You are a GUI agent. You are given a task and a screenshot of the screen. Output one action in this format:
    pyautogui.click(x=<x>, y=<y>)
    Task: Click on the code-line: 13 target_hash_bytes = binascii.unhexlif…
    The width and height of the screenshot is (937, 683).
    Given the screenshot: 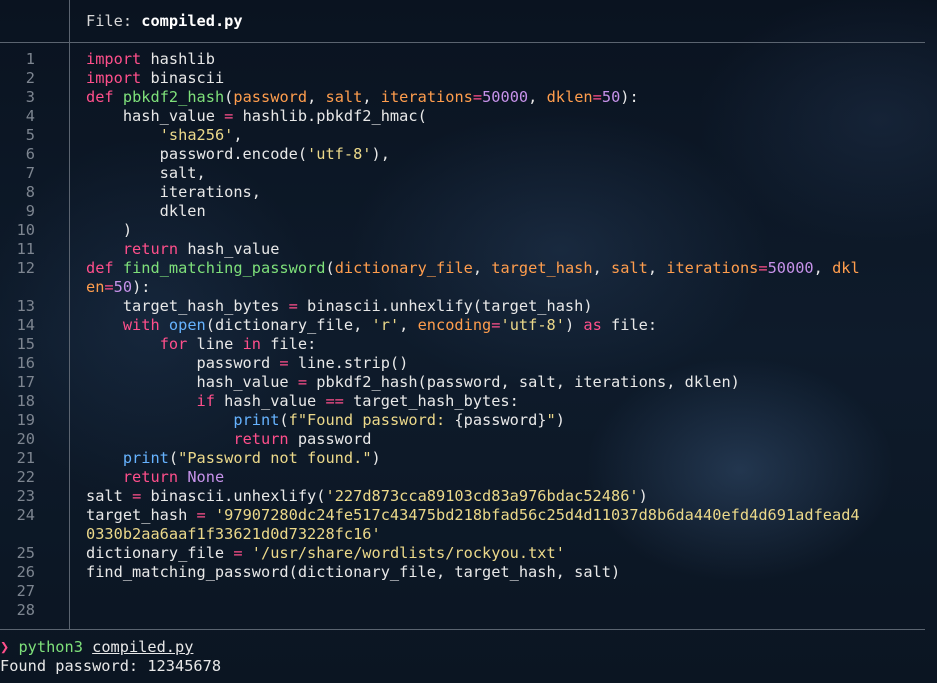 What is the action you would take?
    pyautogui.click(x=465, y=306)
    